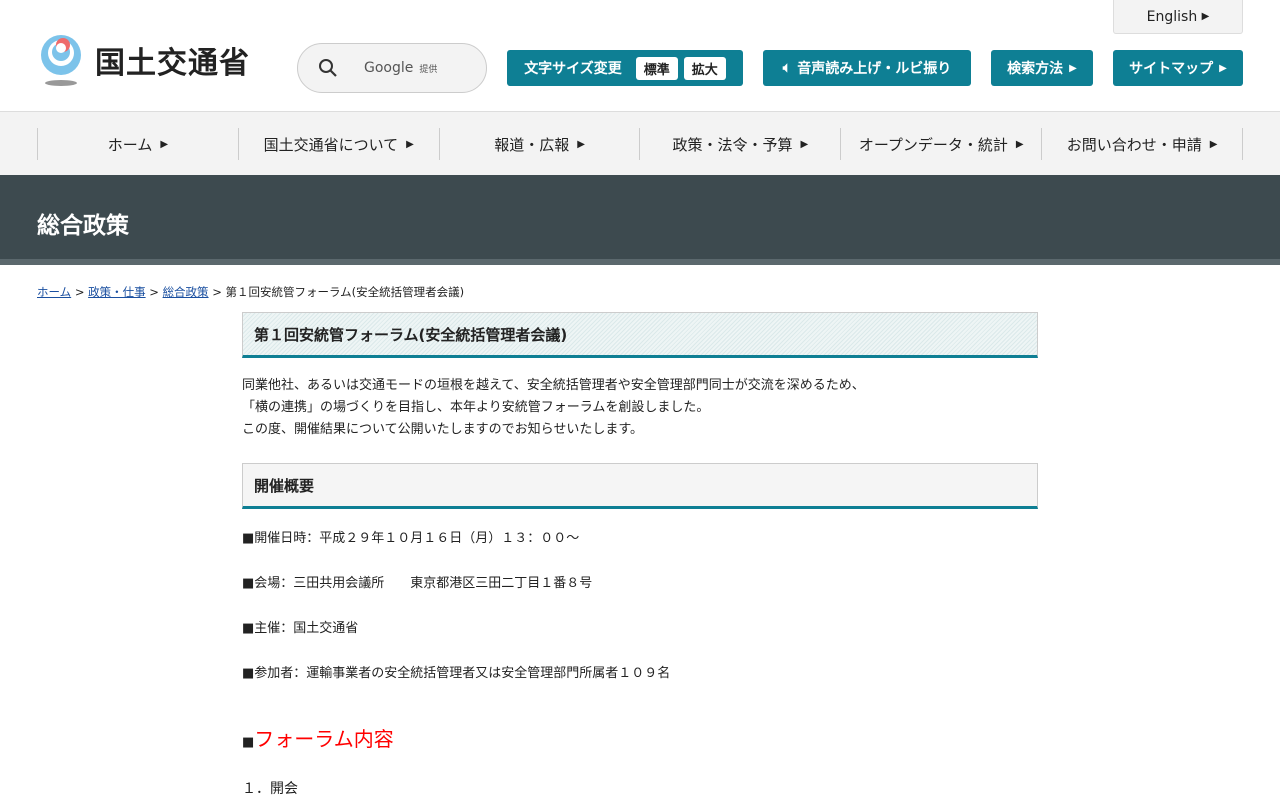  I want to click on nav-press: 報道・広報 ▶, so click(539, 144).